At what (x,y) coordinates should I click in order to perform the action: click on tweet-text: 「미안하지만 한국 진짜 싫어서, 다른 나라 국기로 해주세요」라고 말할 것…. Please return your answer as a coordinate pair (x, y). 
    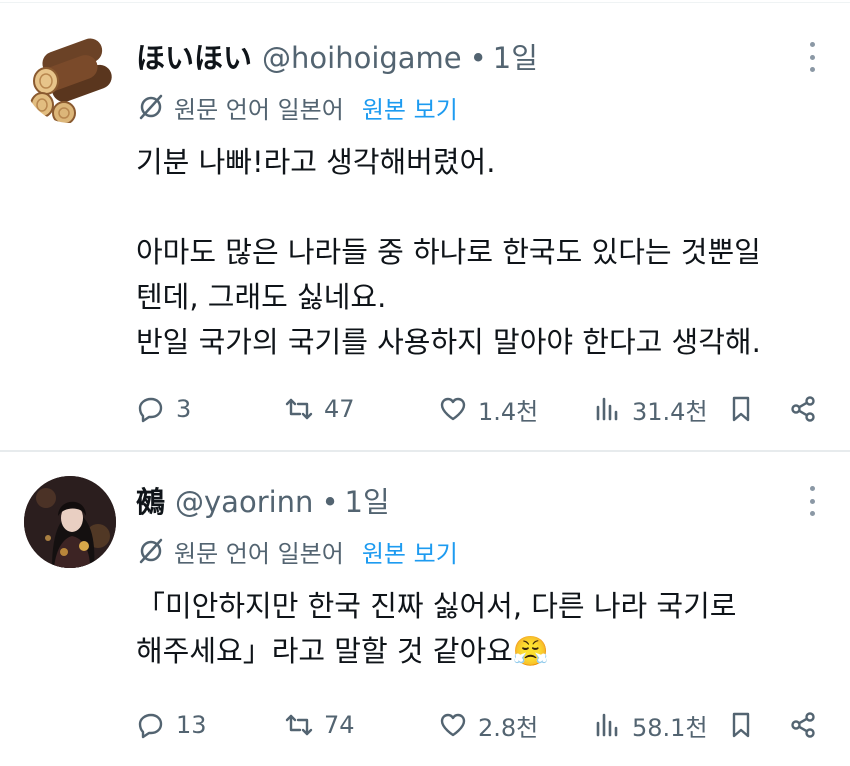
    Looking at the image, I should click on (478, 629).